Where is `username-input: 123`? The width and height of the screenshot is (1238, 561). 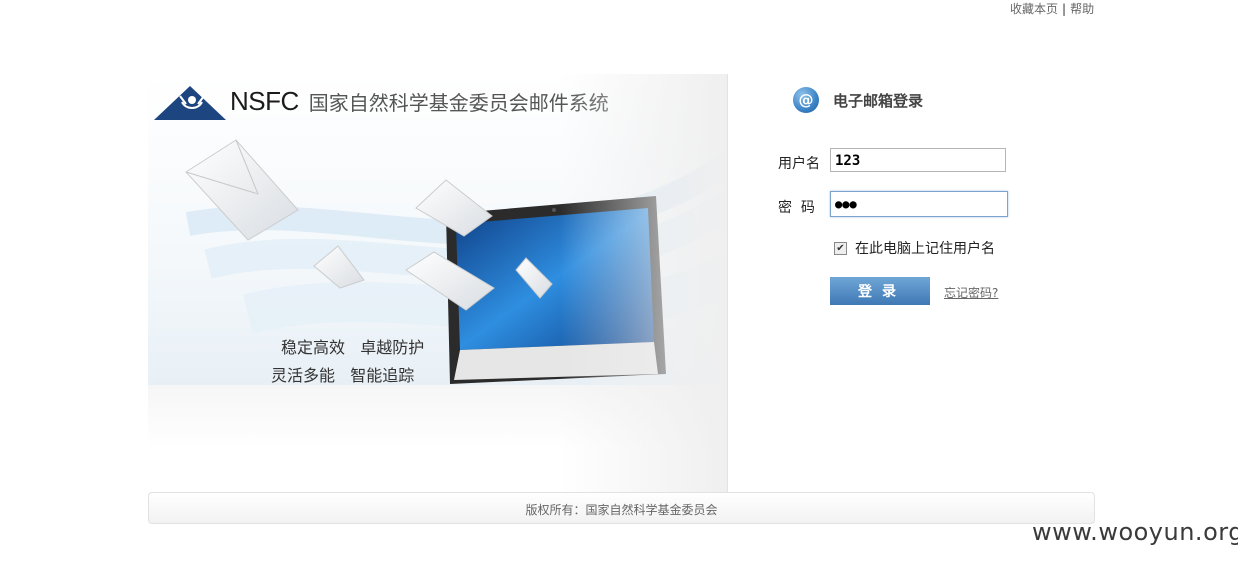 username-input: 123 is located at coordinates (918, 160).